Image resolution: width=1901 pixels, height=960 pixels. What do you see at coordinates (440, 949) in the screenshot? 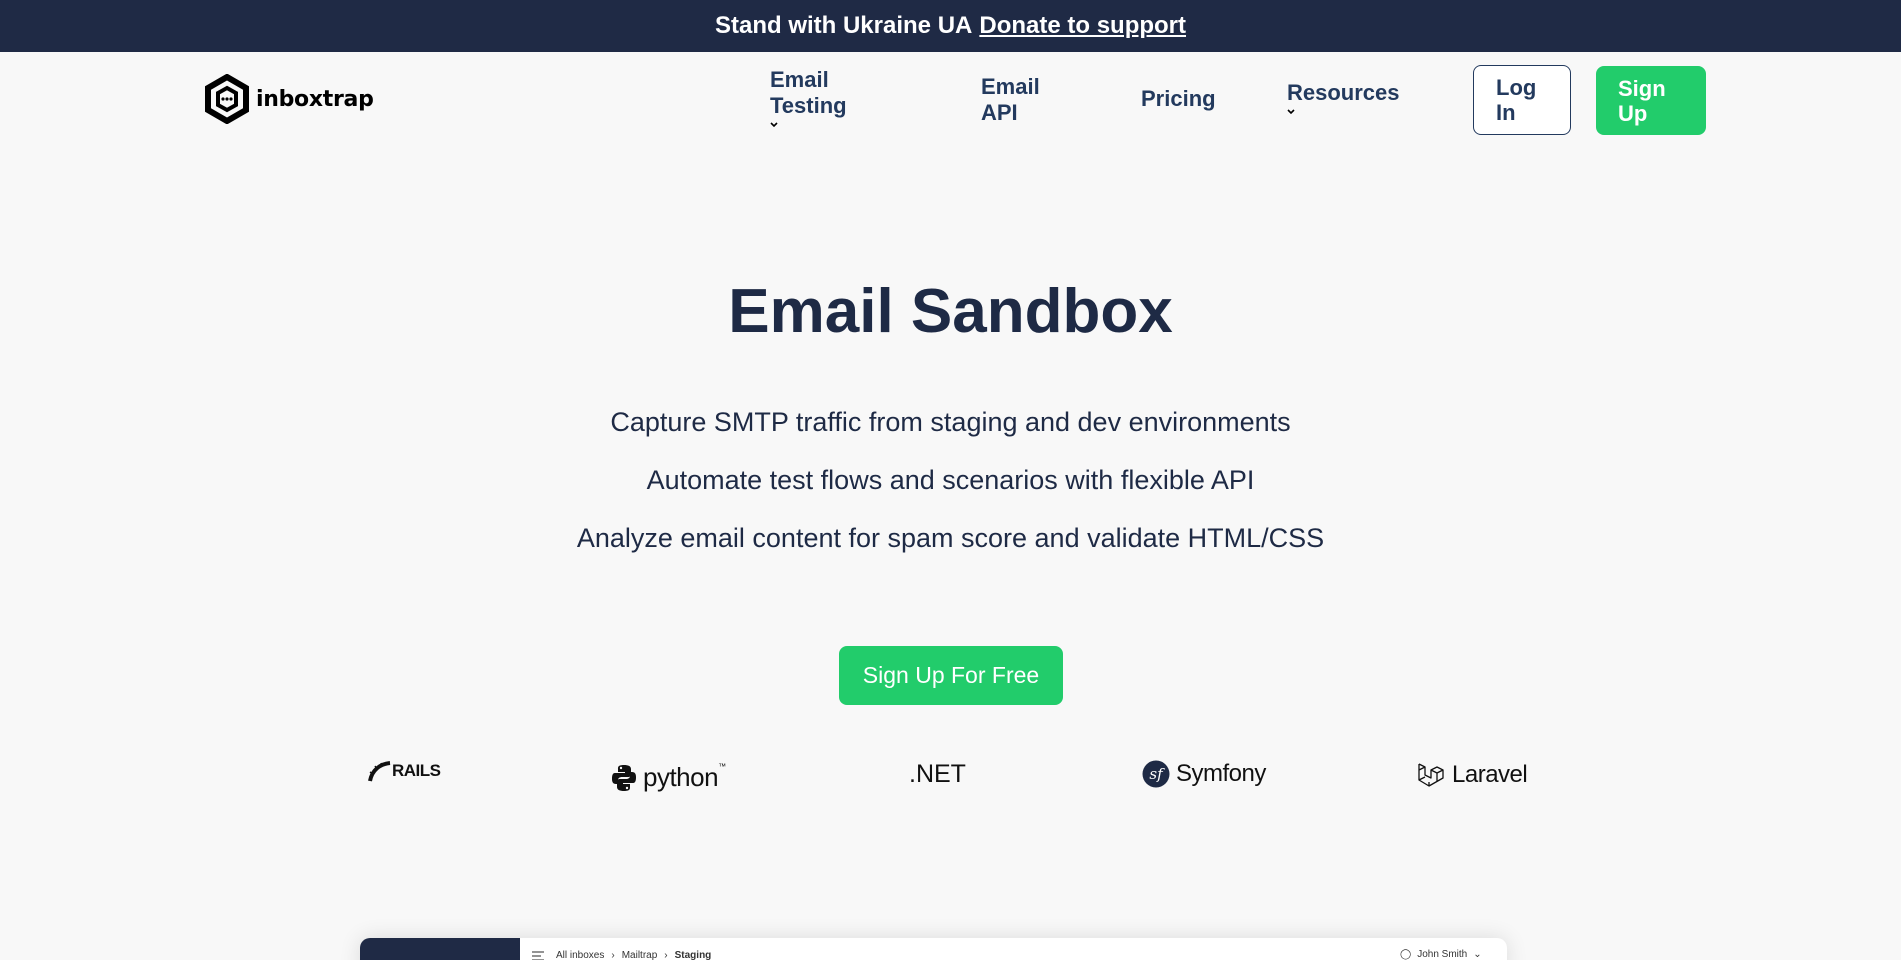
I see `preview-sidebar` at bounding box center [440, 949].